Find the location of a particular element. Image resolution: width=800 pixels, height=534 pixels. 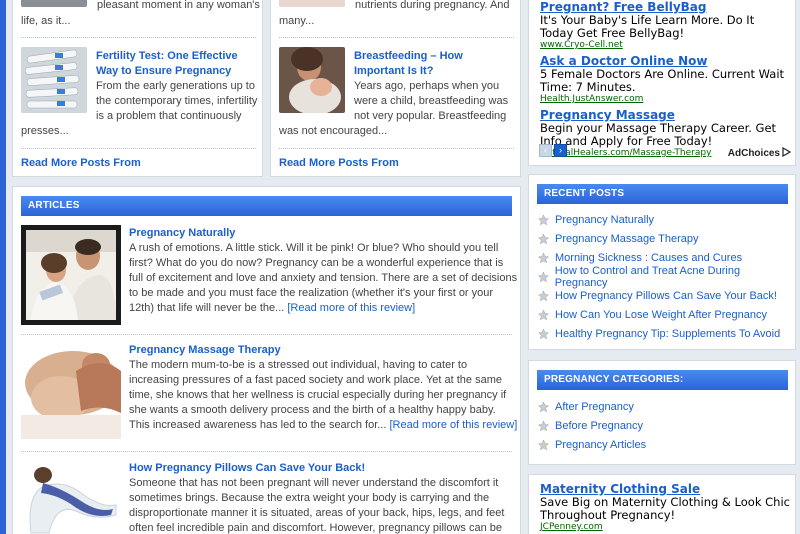

articles-header: ARTICLES is located at coordinates (266, 206).